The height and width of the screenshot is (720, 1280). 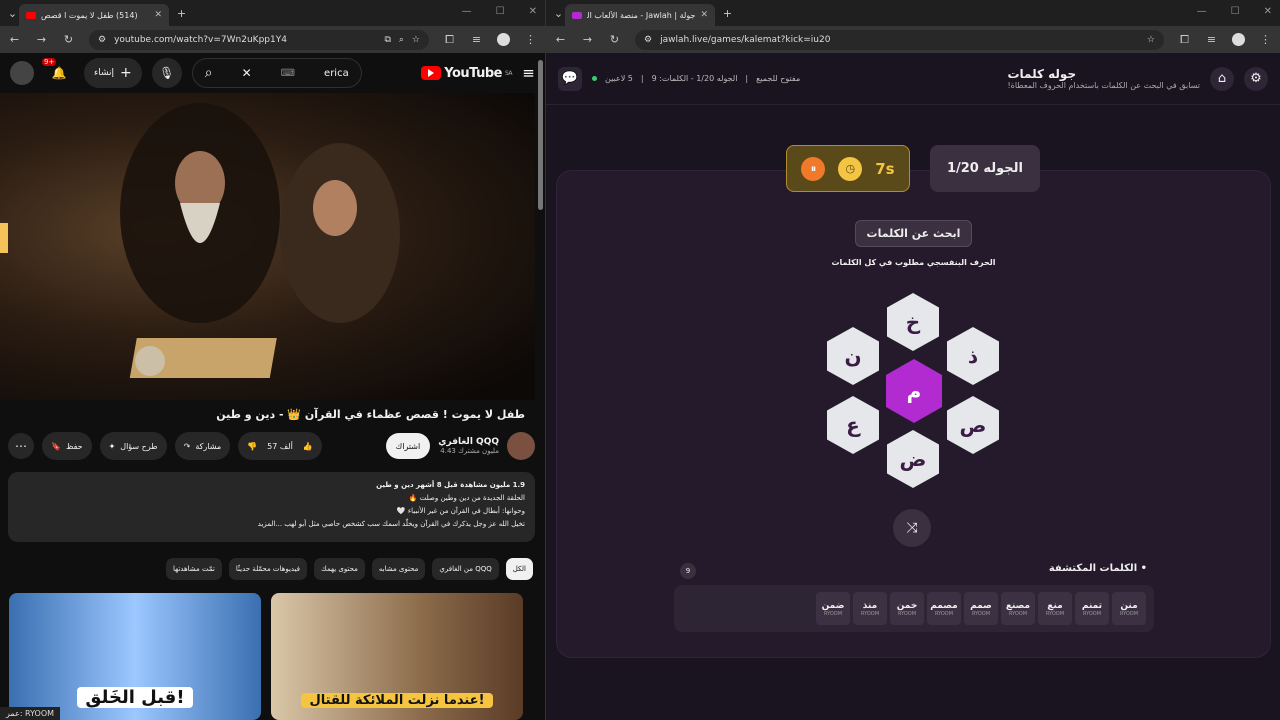 I want to click on subscribe-button: اشتراك, so click(x=408, y=446).